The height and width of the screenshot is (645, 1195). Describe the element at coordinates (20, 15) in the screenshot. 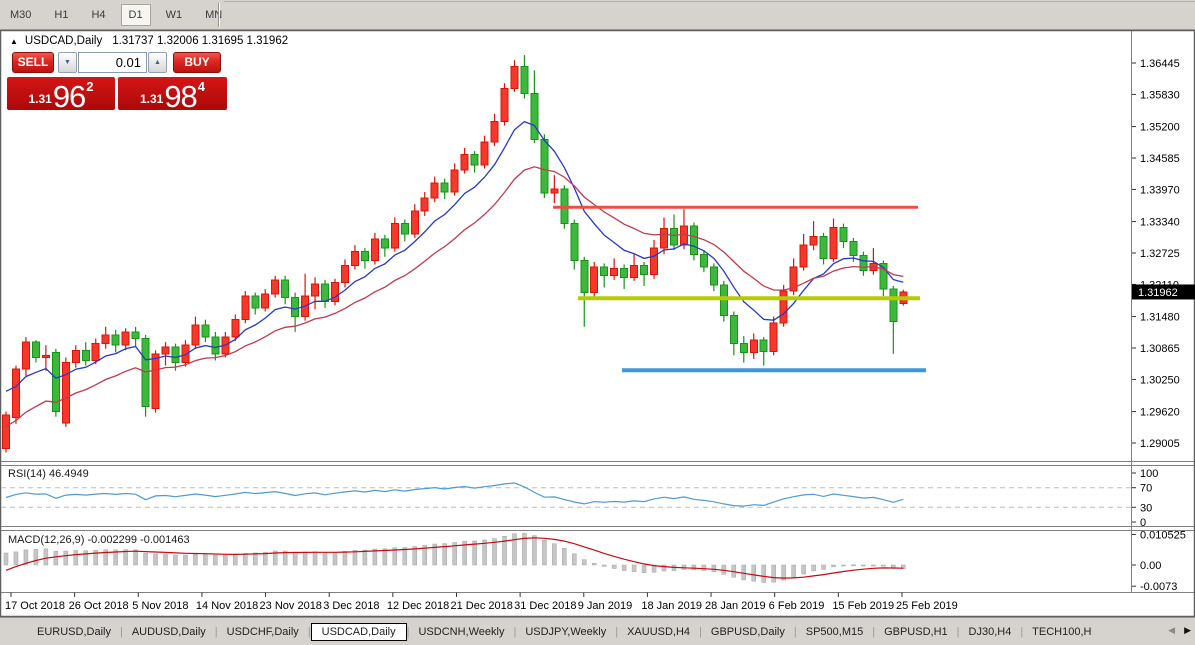

I see `timeframe-m30: M30` at that location.